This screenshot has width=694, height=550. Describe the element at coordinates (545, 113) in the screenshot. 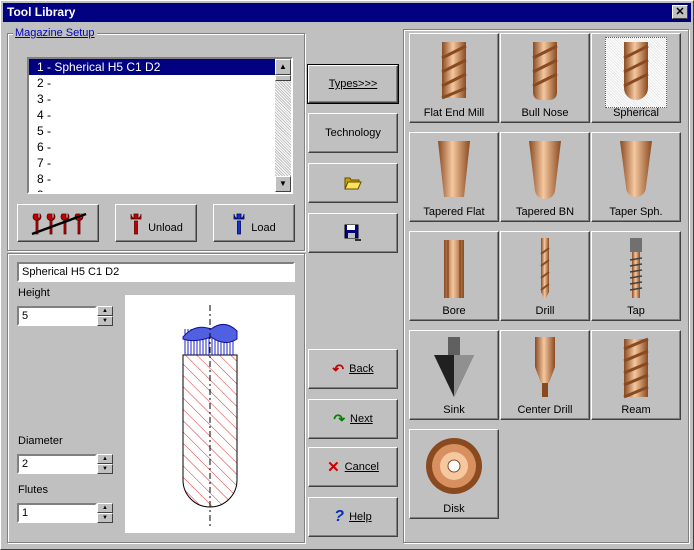

I see `tool-type-label: Bull Nose` at that location.